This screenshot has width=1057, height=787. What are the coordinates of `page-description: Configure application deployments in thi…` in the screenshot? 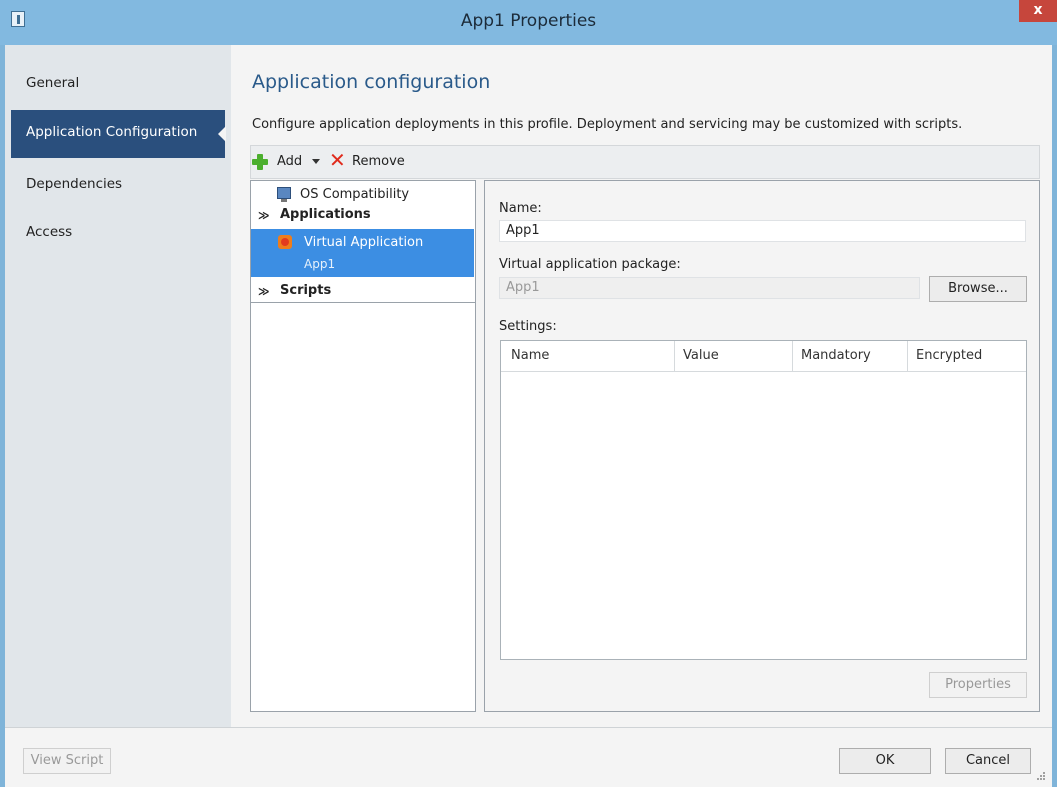 It's located at (607, 124).